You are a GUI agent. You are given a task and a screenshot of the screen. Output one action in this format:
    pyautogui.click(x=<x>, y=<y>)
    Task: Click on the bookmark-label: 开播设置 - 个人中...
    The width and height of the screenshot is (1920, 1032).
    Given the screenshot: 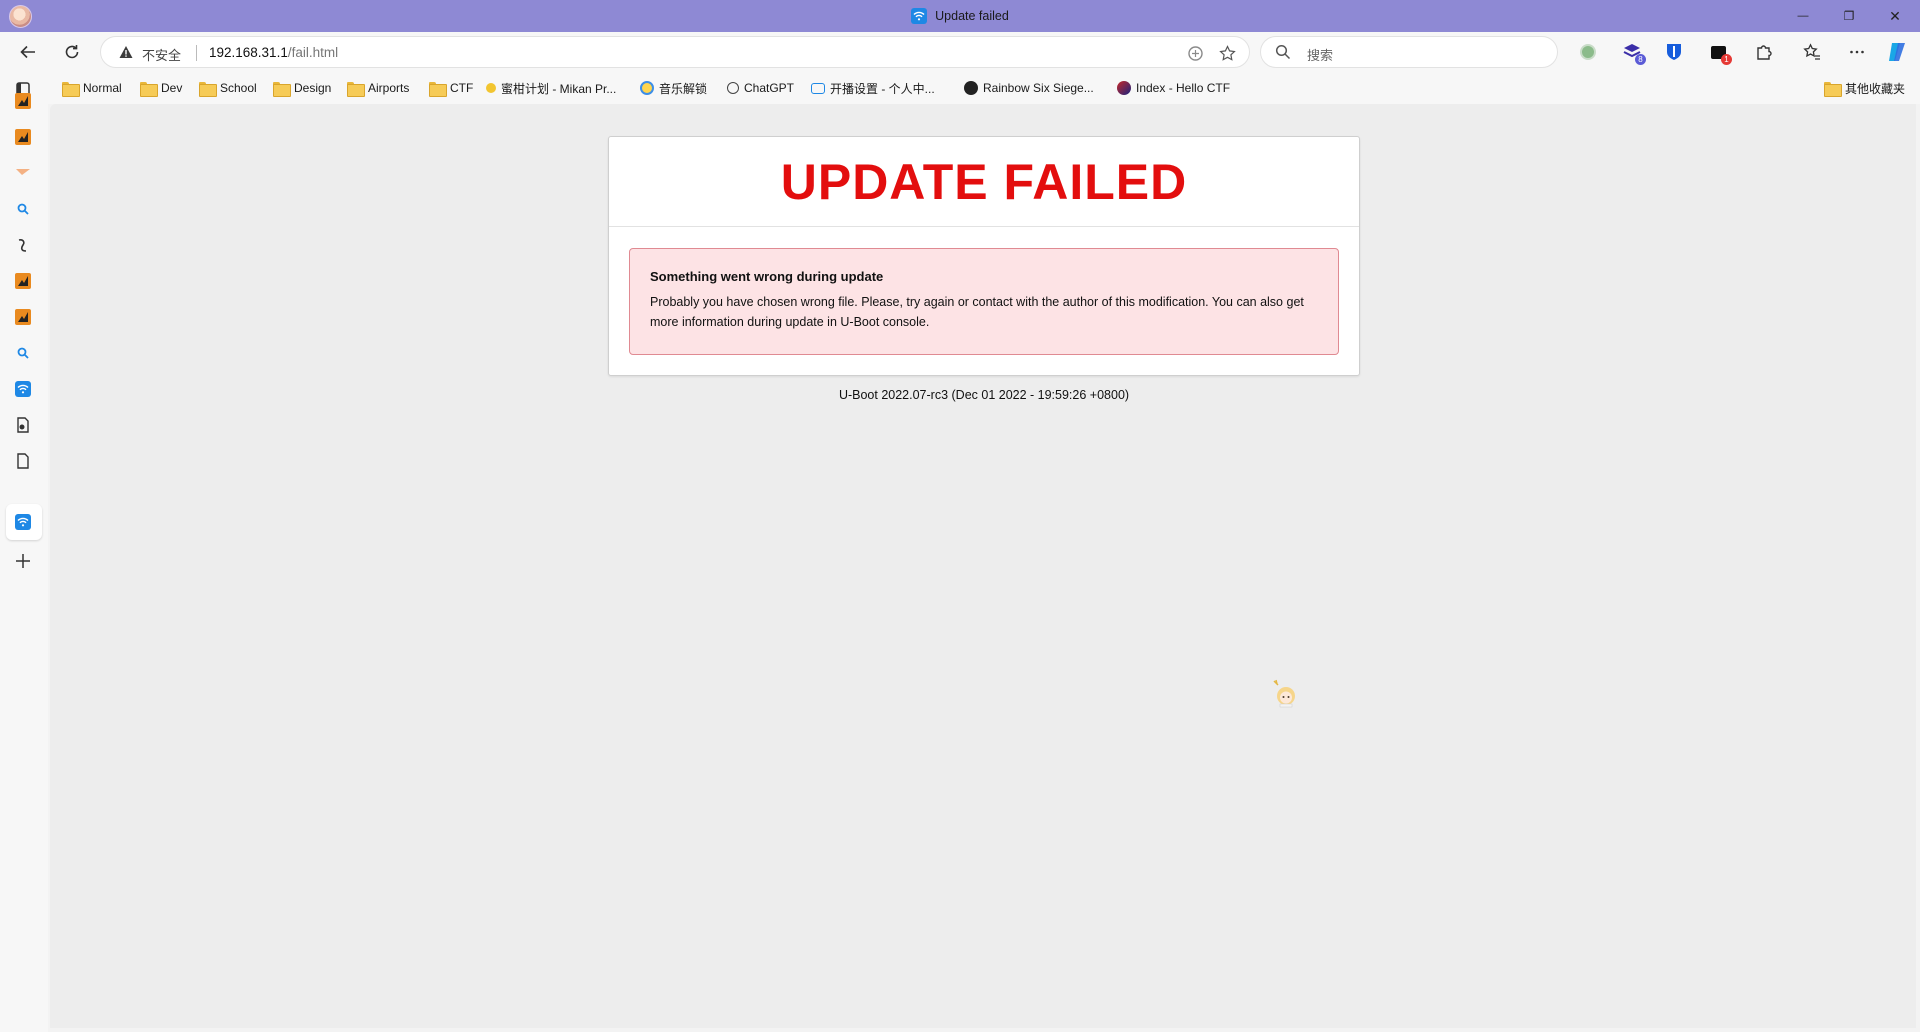 What is the action you would take?
    pyautogui.click(x=882, y=88)
    